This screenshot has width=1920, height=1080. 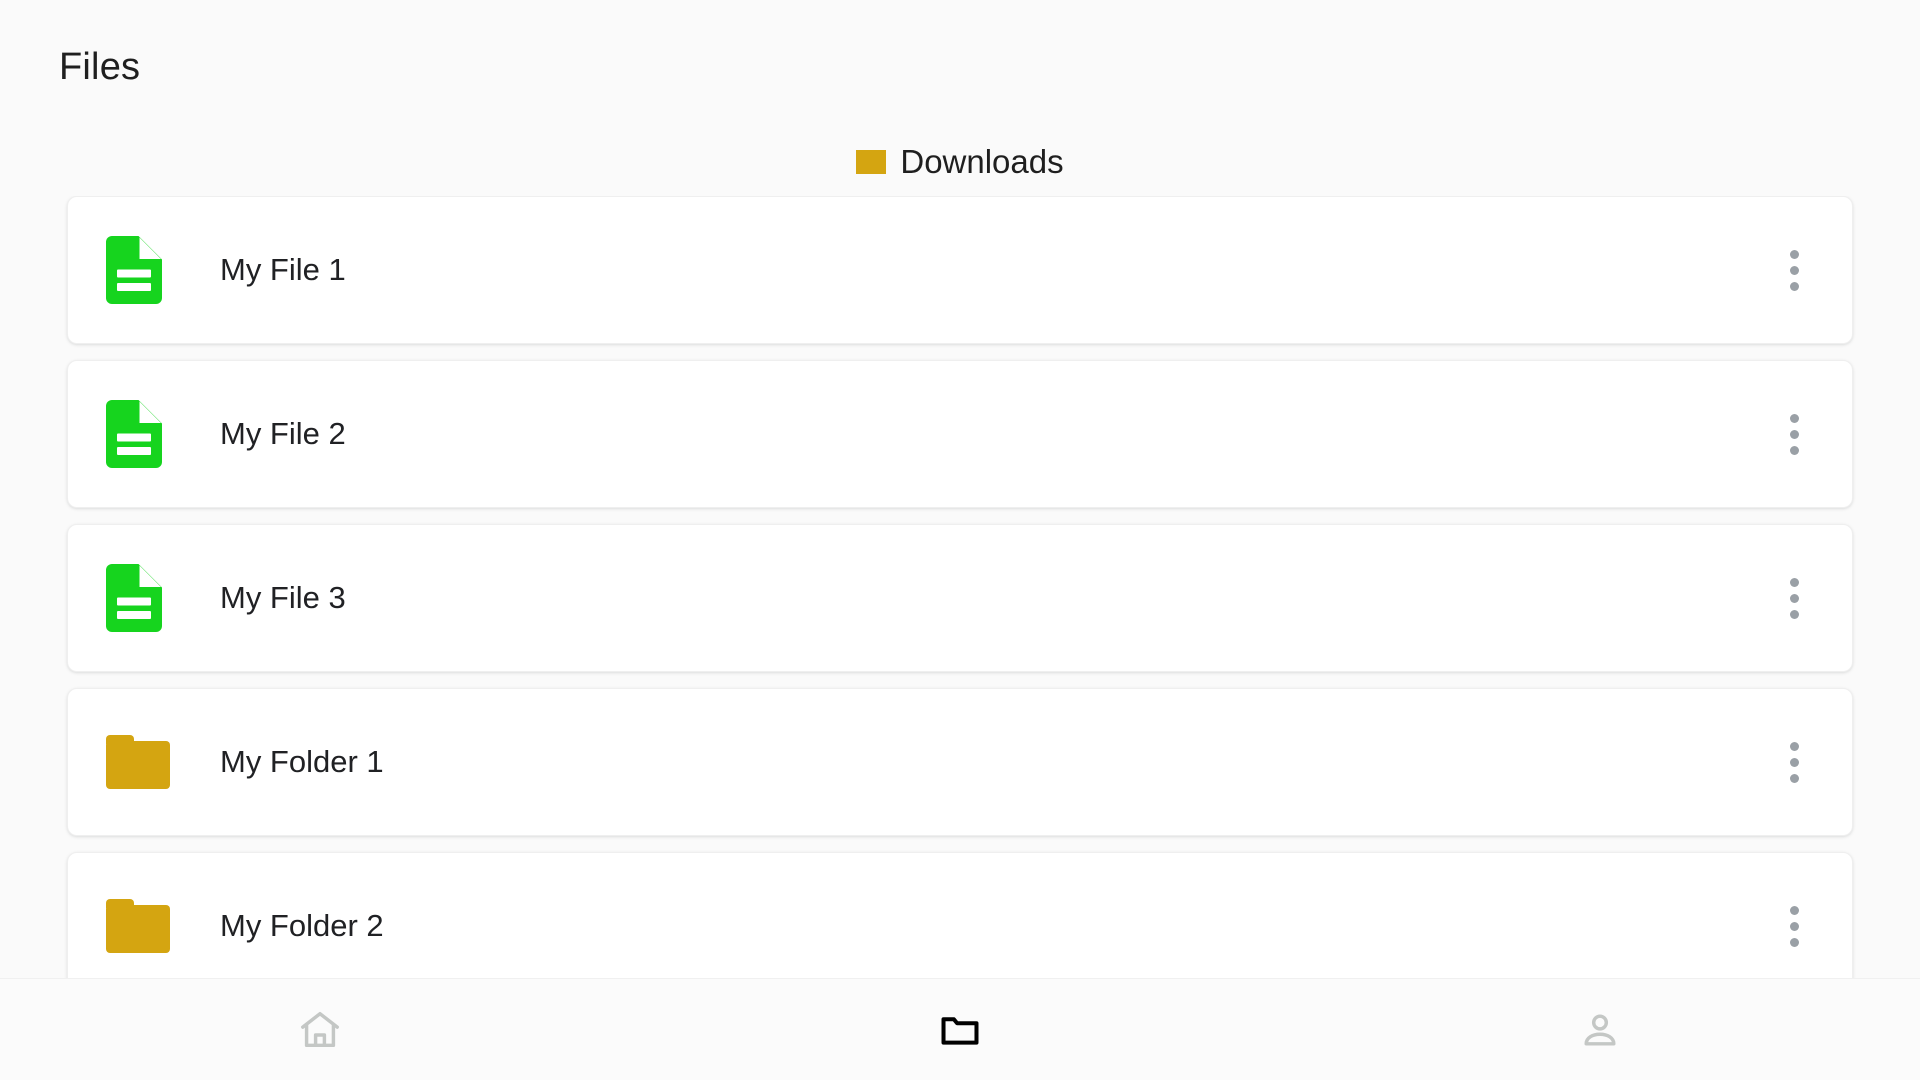 I want to click on breadcrumb-label: Downloads, so click(x=982, y=161).